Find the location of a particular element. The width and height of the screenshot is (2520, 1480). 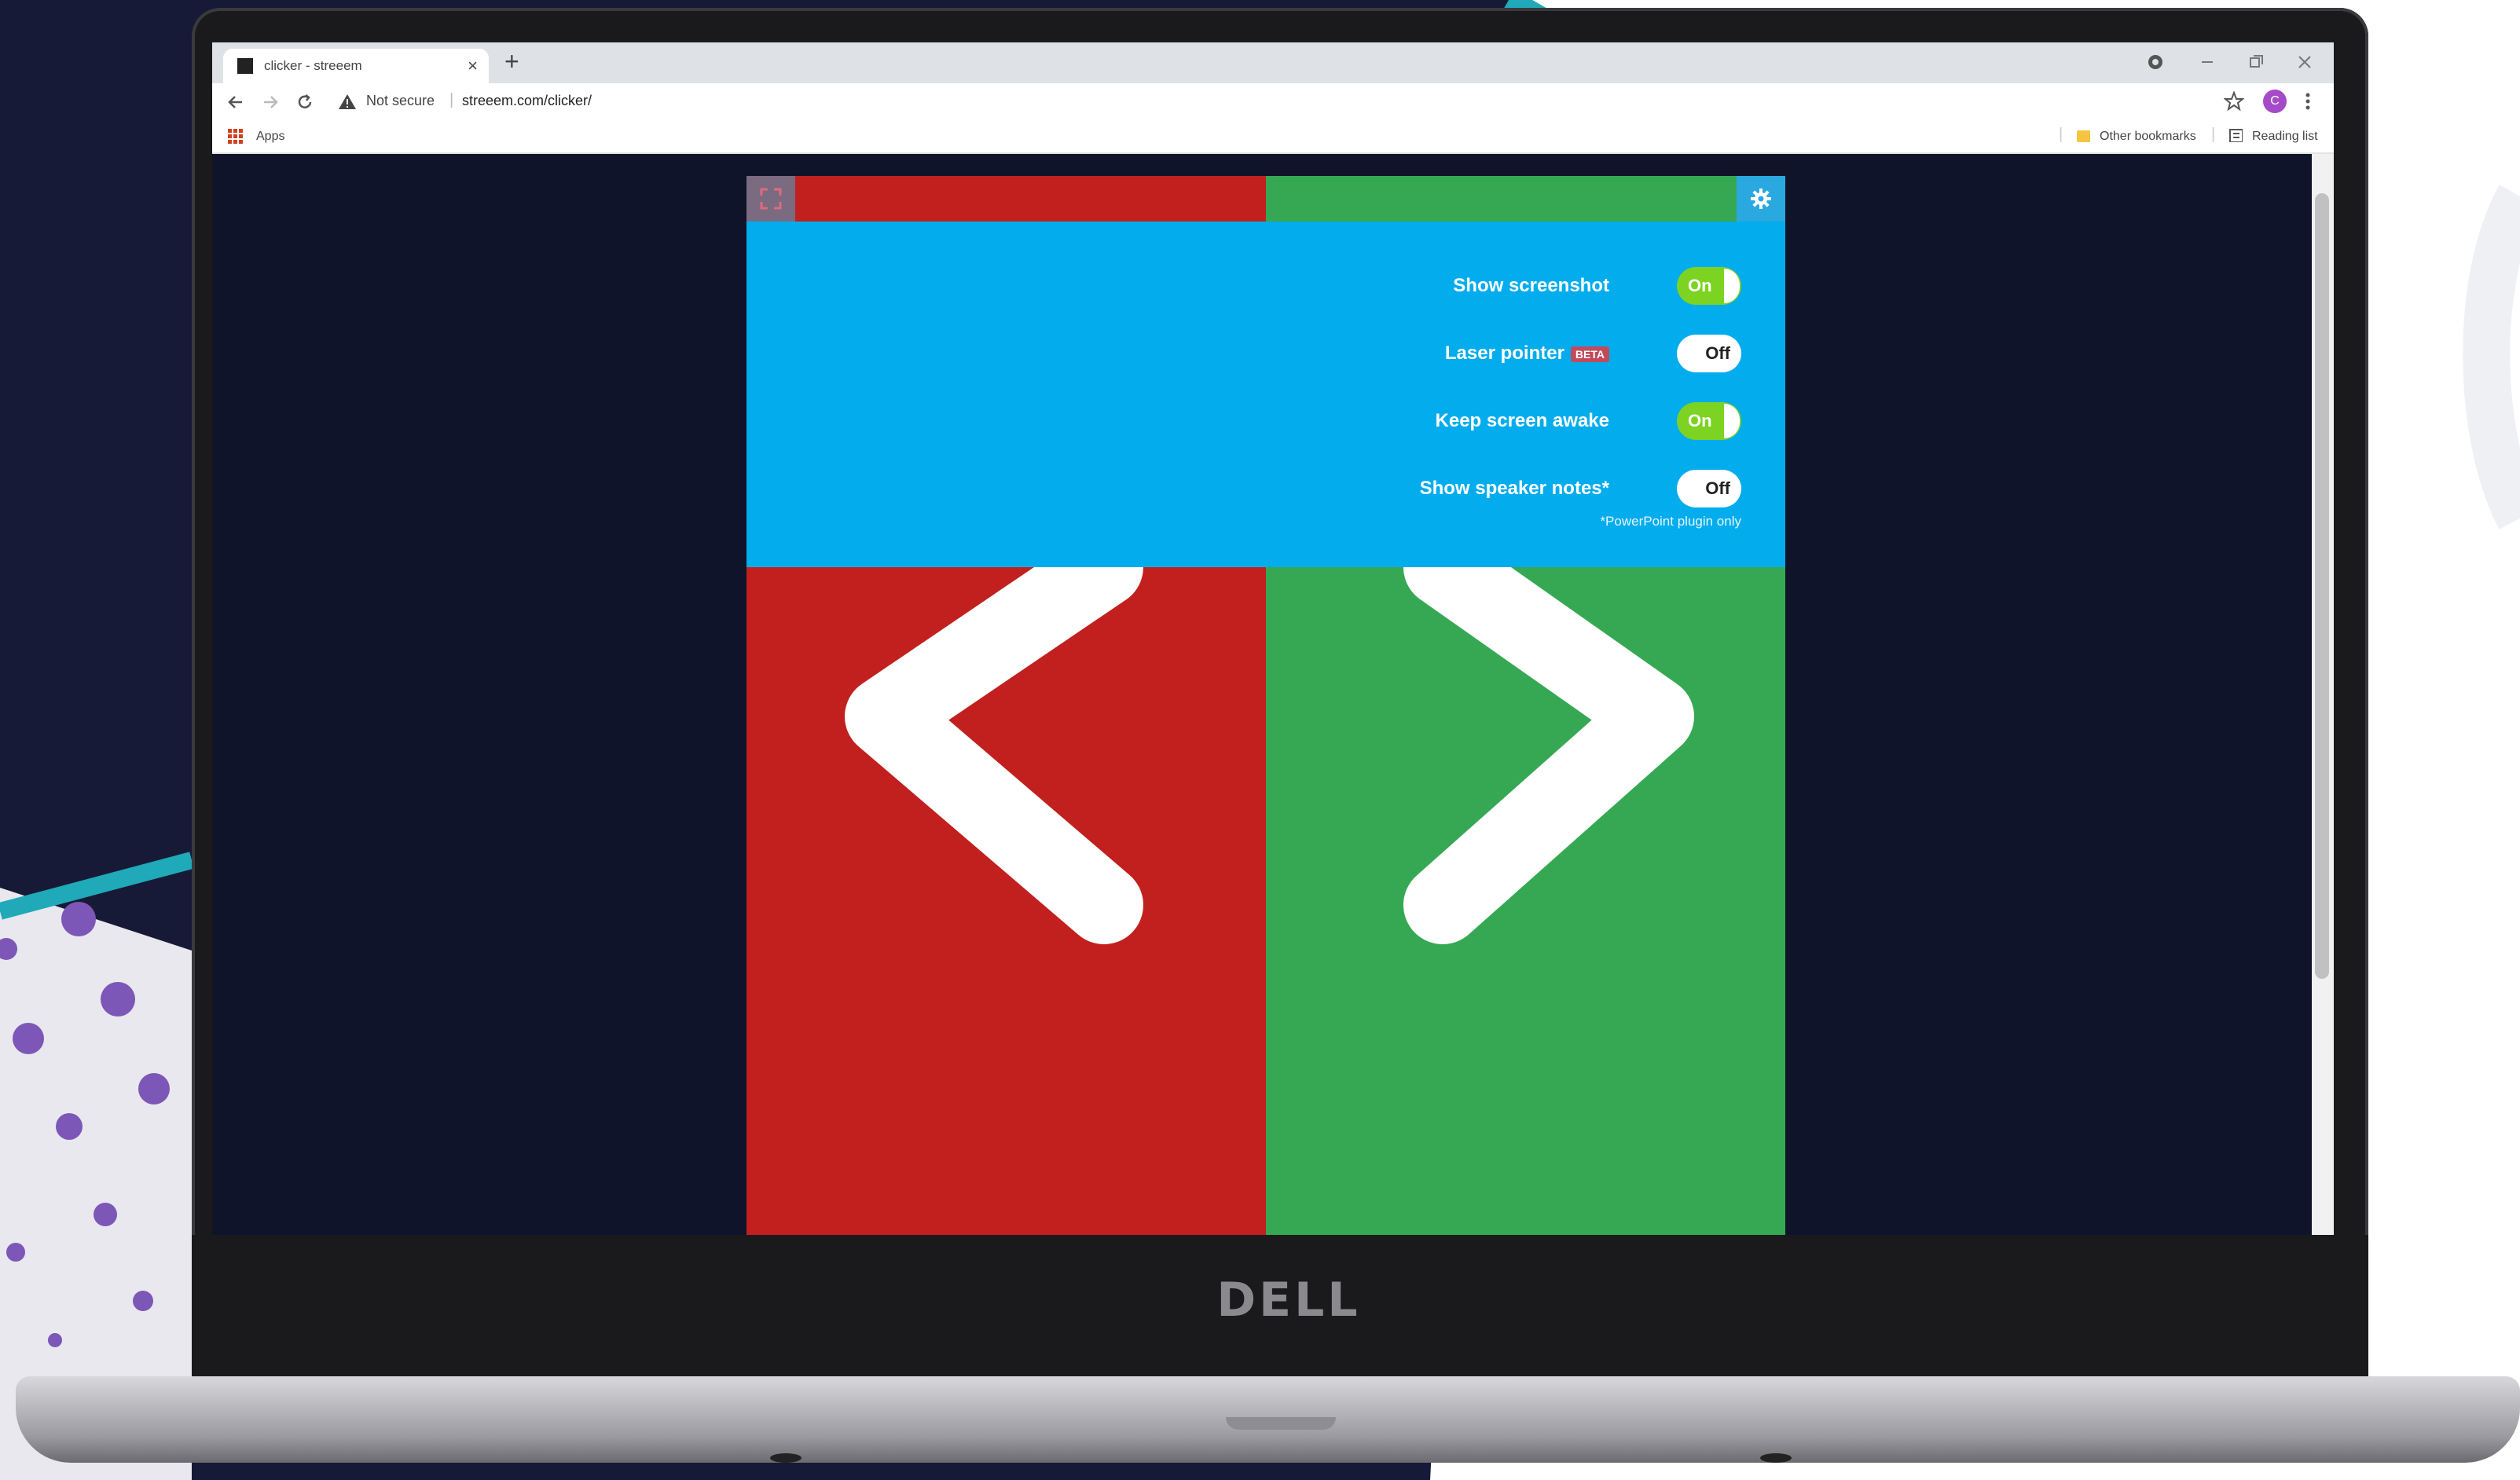

keep-screen-awake-toggle: On is located at coordinates (1709, 421).